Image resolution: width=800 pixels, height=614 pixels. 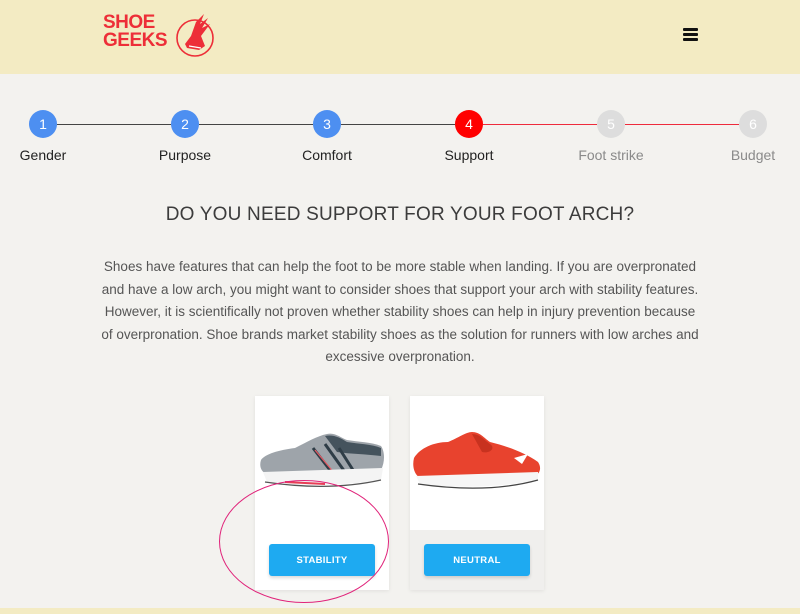 What do you see at coordinates (322, 460) in the screenshot?
I see `grey-stability-running-shoe` at bounding box center [322, 460].